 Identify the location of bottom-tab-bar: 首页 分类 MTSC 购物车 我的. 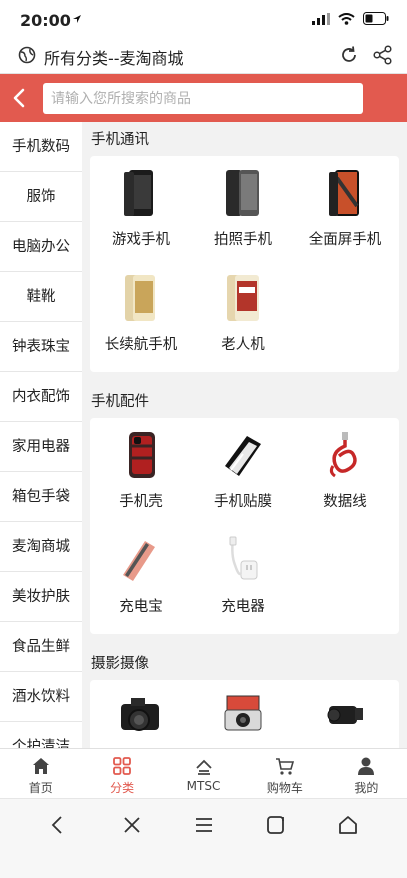
(203, 773).